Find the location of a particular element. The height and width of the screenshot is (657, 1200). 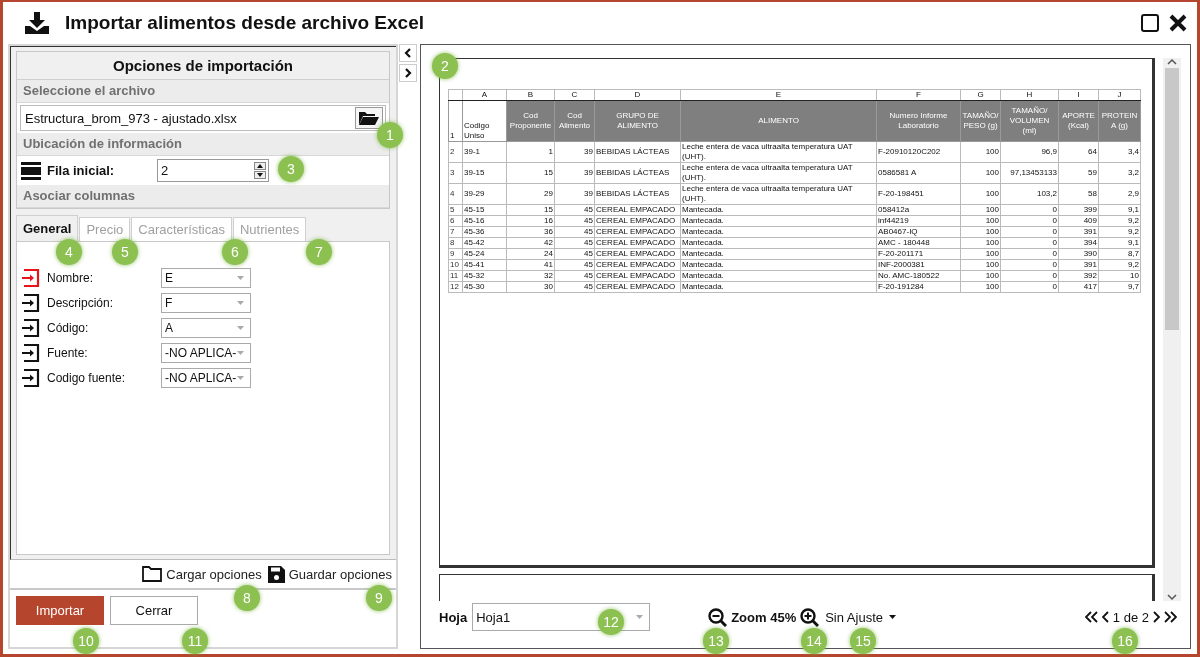

close-icon is located at coordinates (1178, 23).